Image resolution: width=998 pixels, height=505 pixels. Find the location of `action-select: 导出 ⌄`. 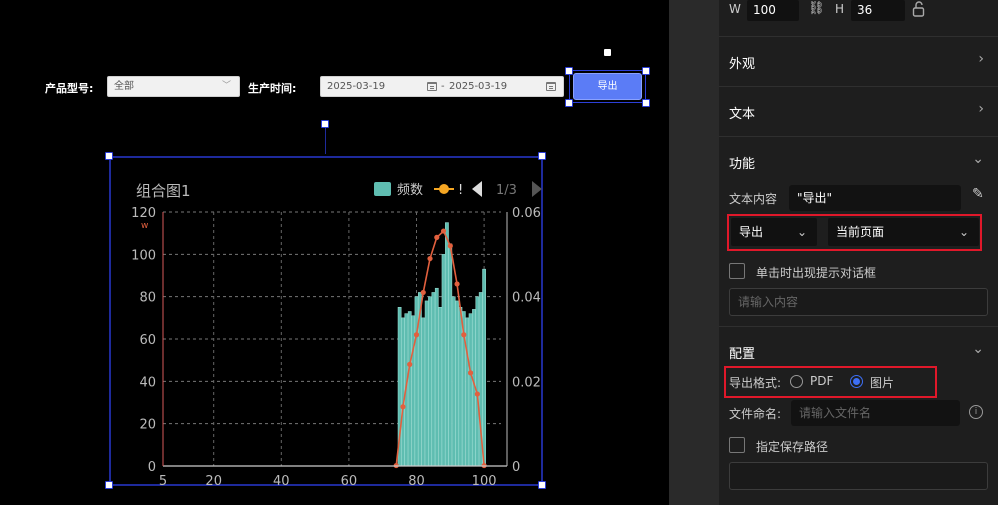

action-select: 导出 ⌄ is located at coordinates (774, 232).